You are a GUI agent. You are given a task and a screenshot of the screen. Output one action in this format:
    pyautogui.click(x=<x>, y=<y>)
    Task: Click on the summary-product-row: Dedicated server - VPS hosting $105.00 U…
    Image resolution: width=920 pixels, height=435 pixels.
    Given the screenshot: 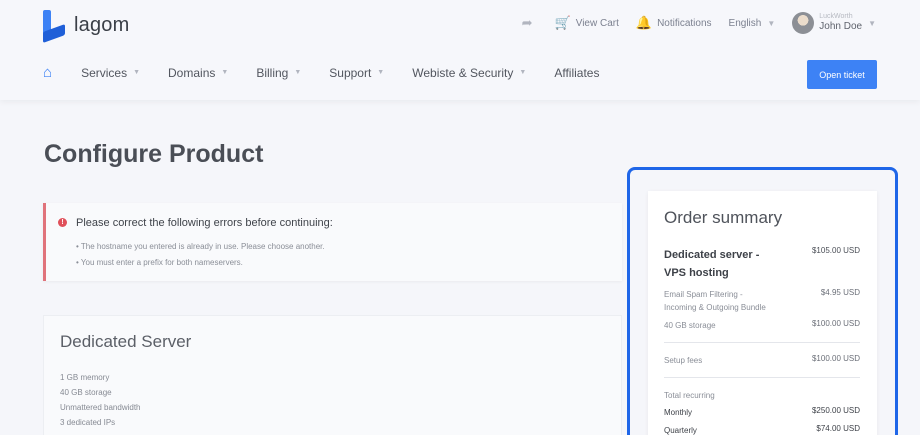 What is the action you would take?
    pyautogui.click(x=762, y=264)
    